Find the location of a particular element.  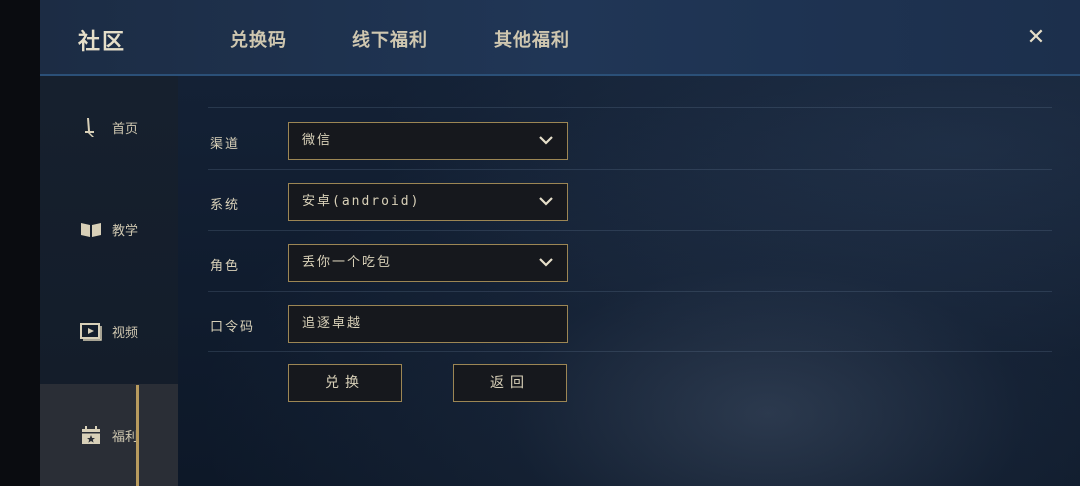

sword-icon is located at coordinates (91, 127).